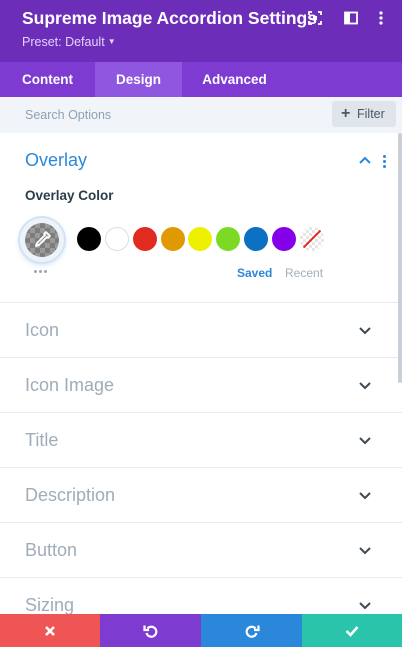  I want to click on swatch-black, so click(89, 239).